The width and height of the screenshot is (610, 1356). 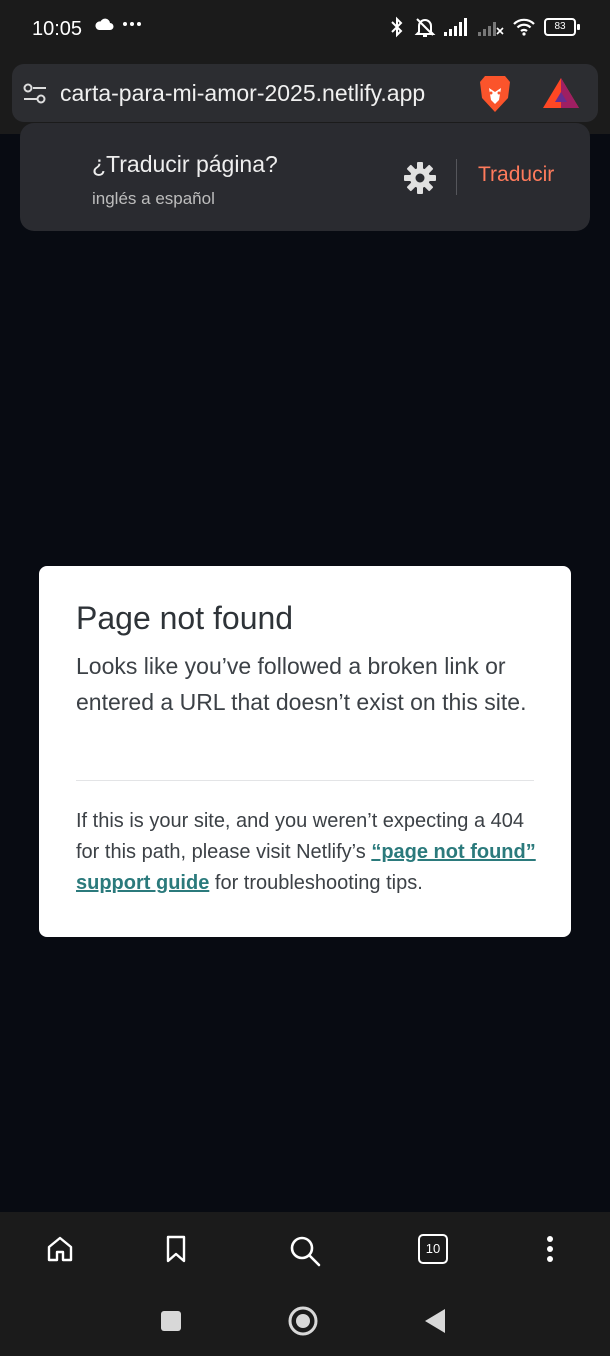 What do you see at coordinates (562, 27) in the screenshot?
I see `battery-indicator: 83` at bounding box center [562, 27].